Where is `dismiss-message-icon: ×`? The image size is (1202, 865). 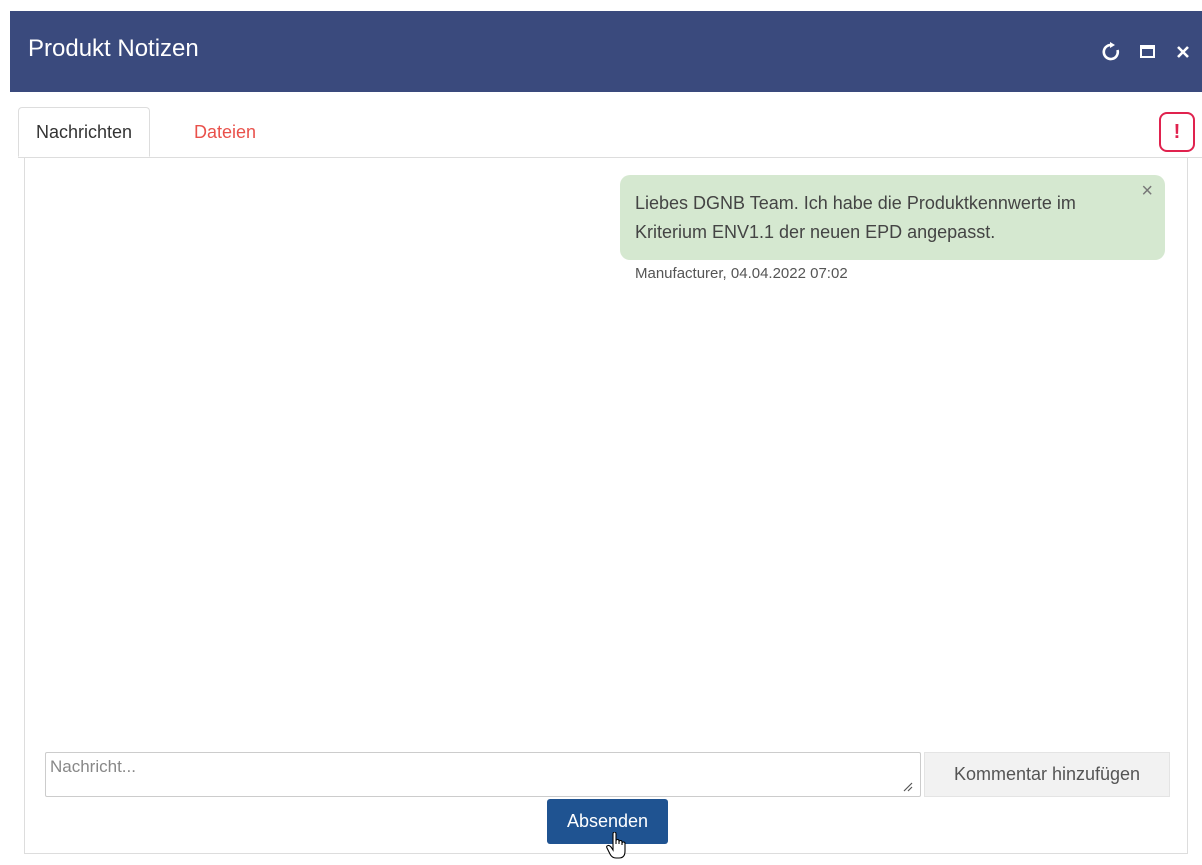 dismiss-message-icon: × is located at coordinates (1147, 191).